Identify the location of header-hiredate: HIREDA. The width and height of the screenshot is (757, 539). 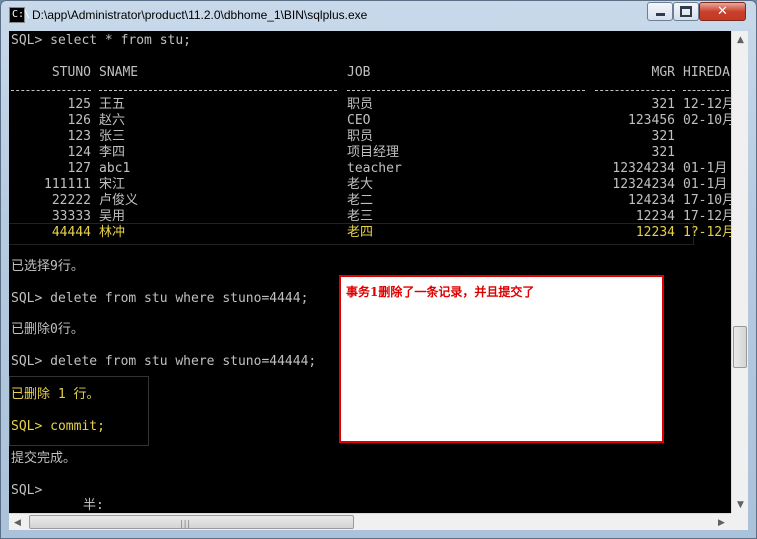
(706, 72).